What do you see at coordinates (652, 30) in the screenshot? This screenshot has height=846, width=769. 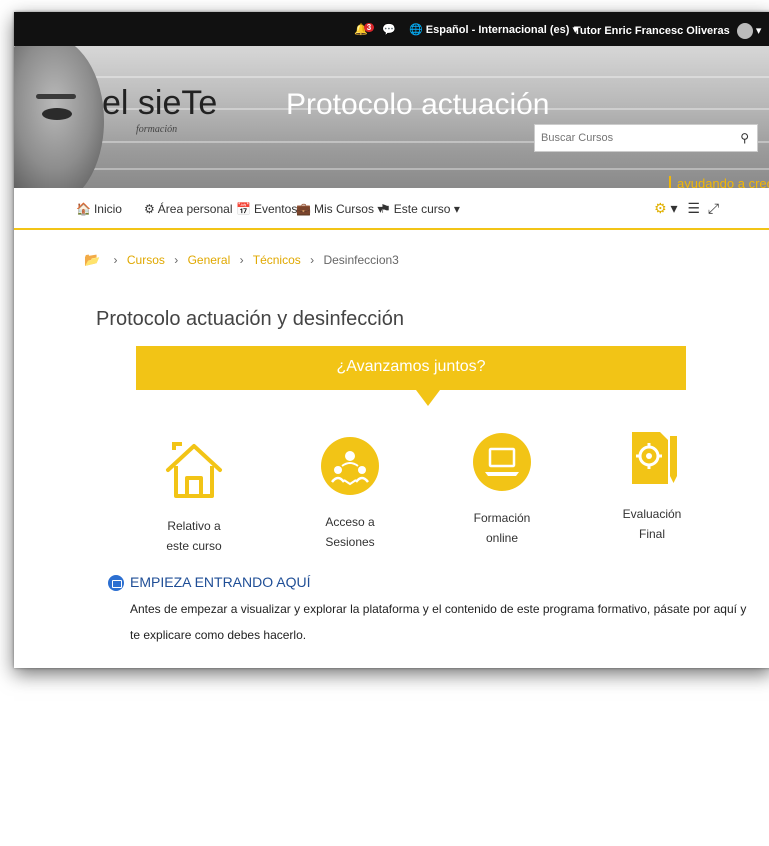 I see `user-name: Tutor Enric Francesc Oliveras` at bounding box center [652, 30].